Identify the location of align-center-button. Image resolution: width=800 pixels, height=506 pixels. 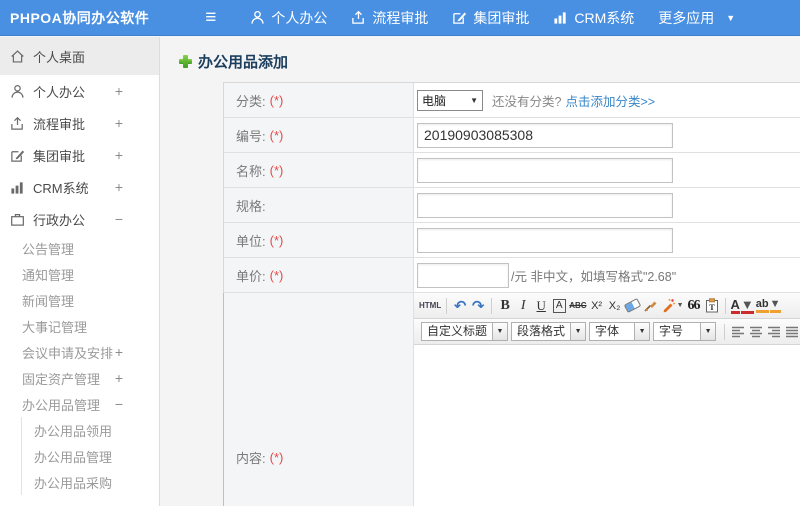
(756, 332).